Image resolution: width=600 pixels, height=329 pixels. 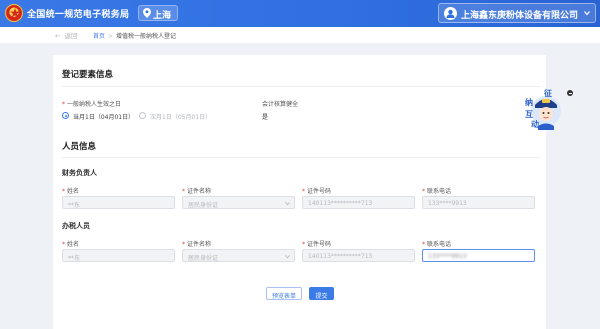 I want to click on breadcrumb: 首页 > 增值税一般纳税人登记, so click(x=134, y=35).